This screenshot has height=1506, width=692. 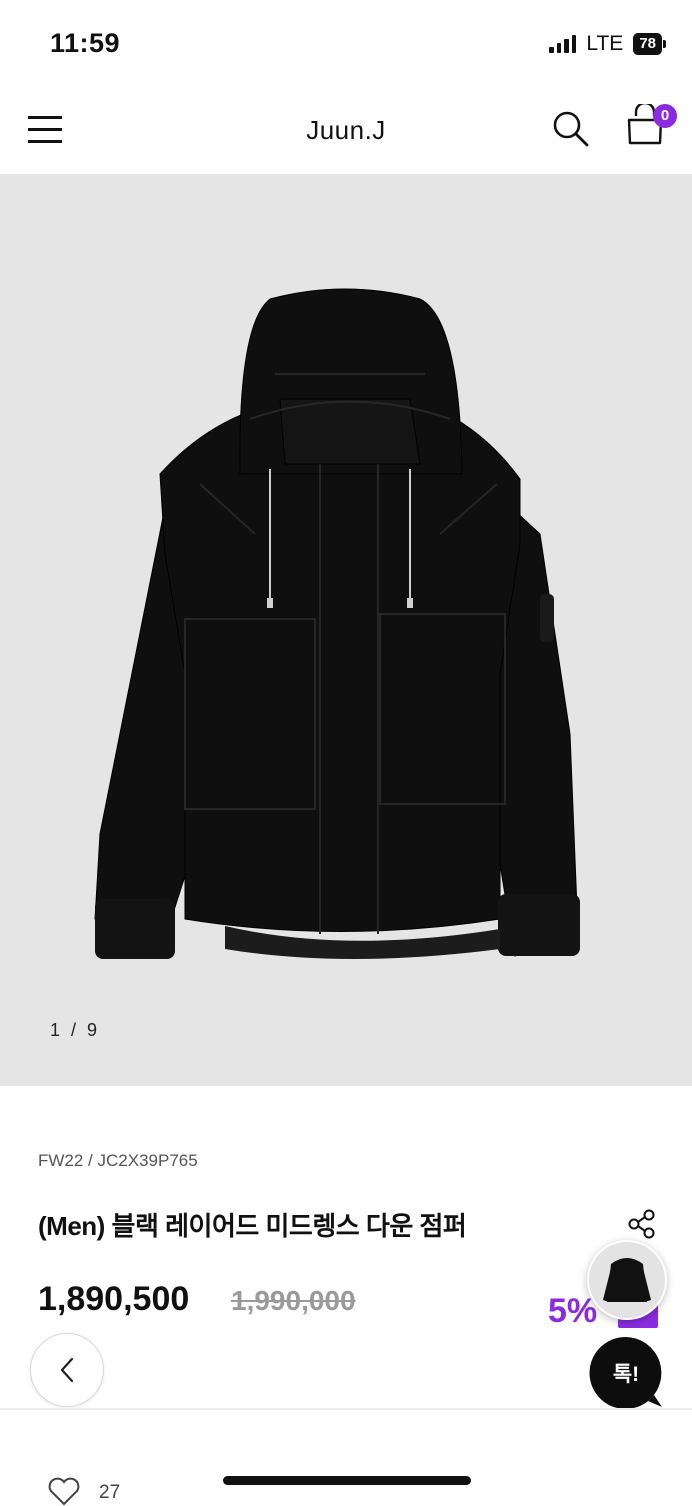 What do you see at coordinates (293, 1300) in the screenshot?
I see `original-price: 1,990,000` at bounding box center [293, 1300].